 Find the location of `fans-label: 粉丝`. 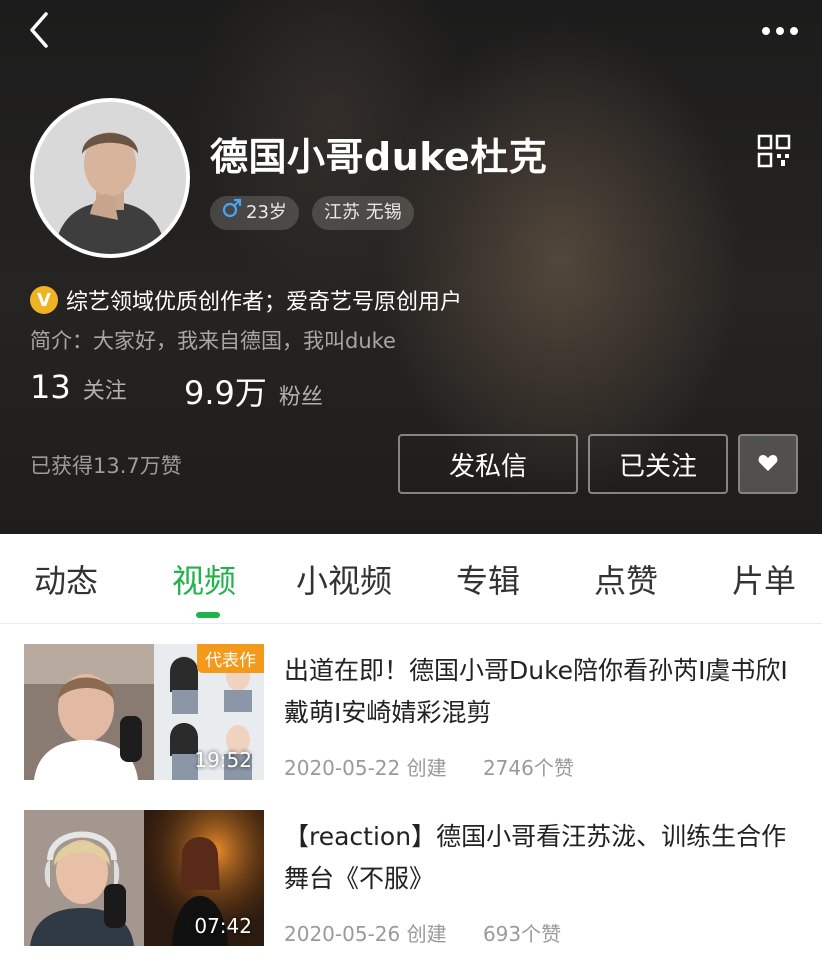

fans-label: 粉丝 is located at coordinates (300, 397).